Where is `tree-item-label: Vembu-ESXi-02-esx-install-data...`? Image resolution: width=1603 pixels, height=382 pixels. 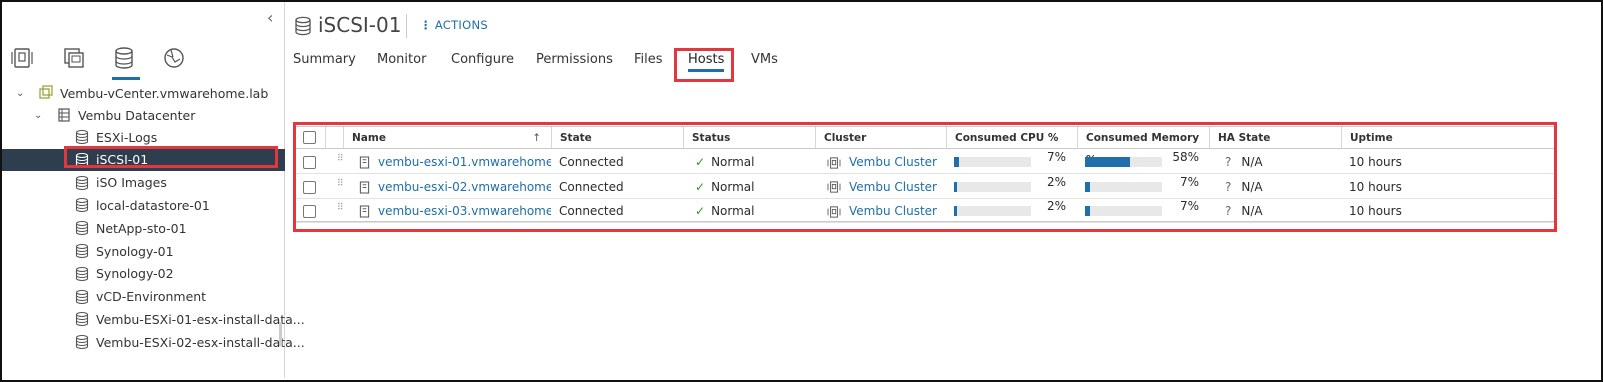 tree-item-label: Vembu-ESXi-02-esx-install-data... is located at coordinates (200, 342).